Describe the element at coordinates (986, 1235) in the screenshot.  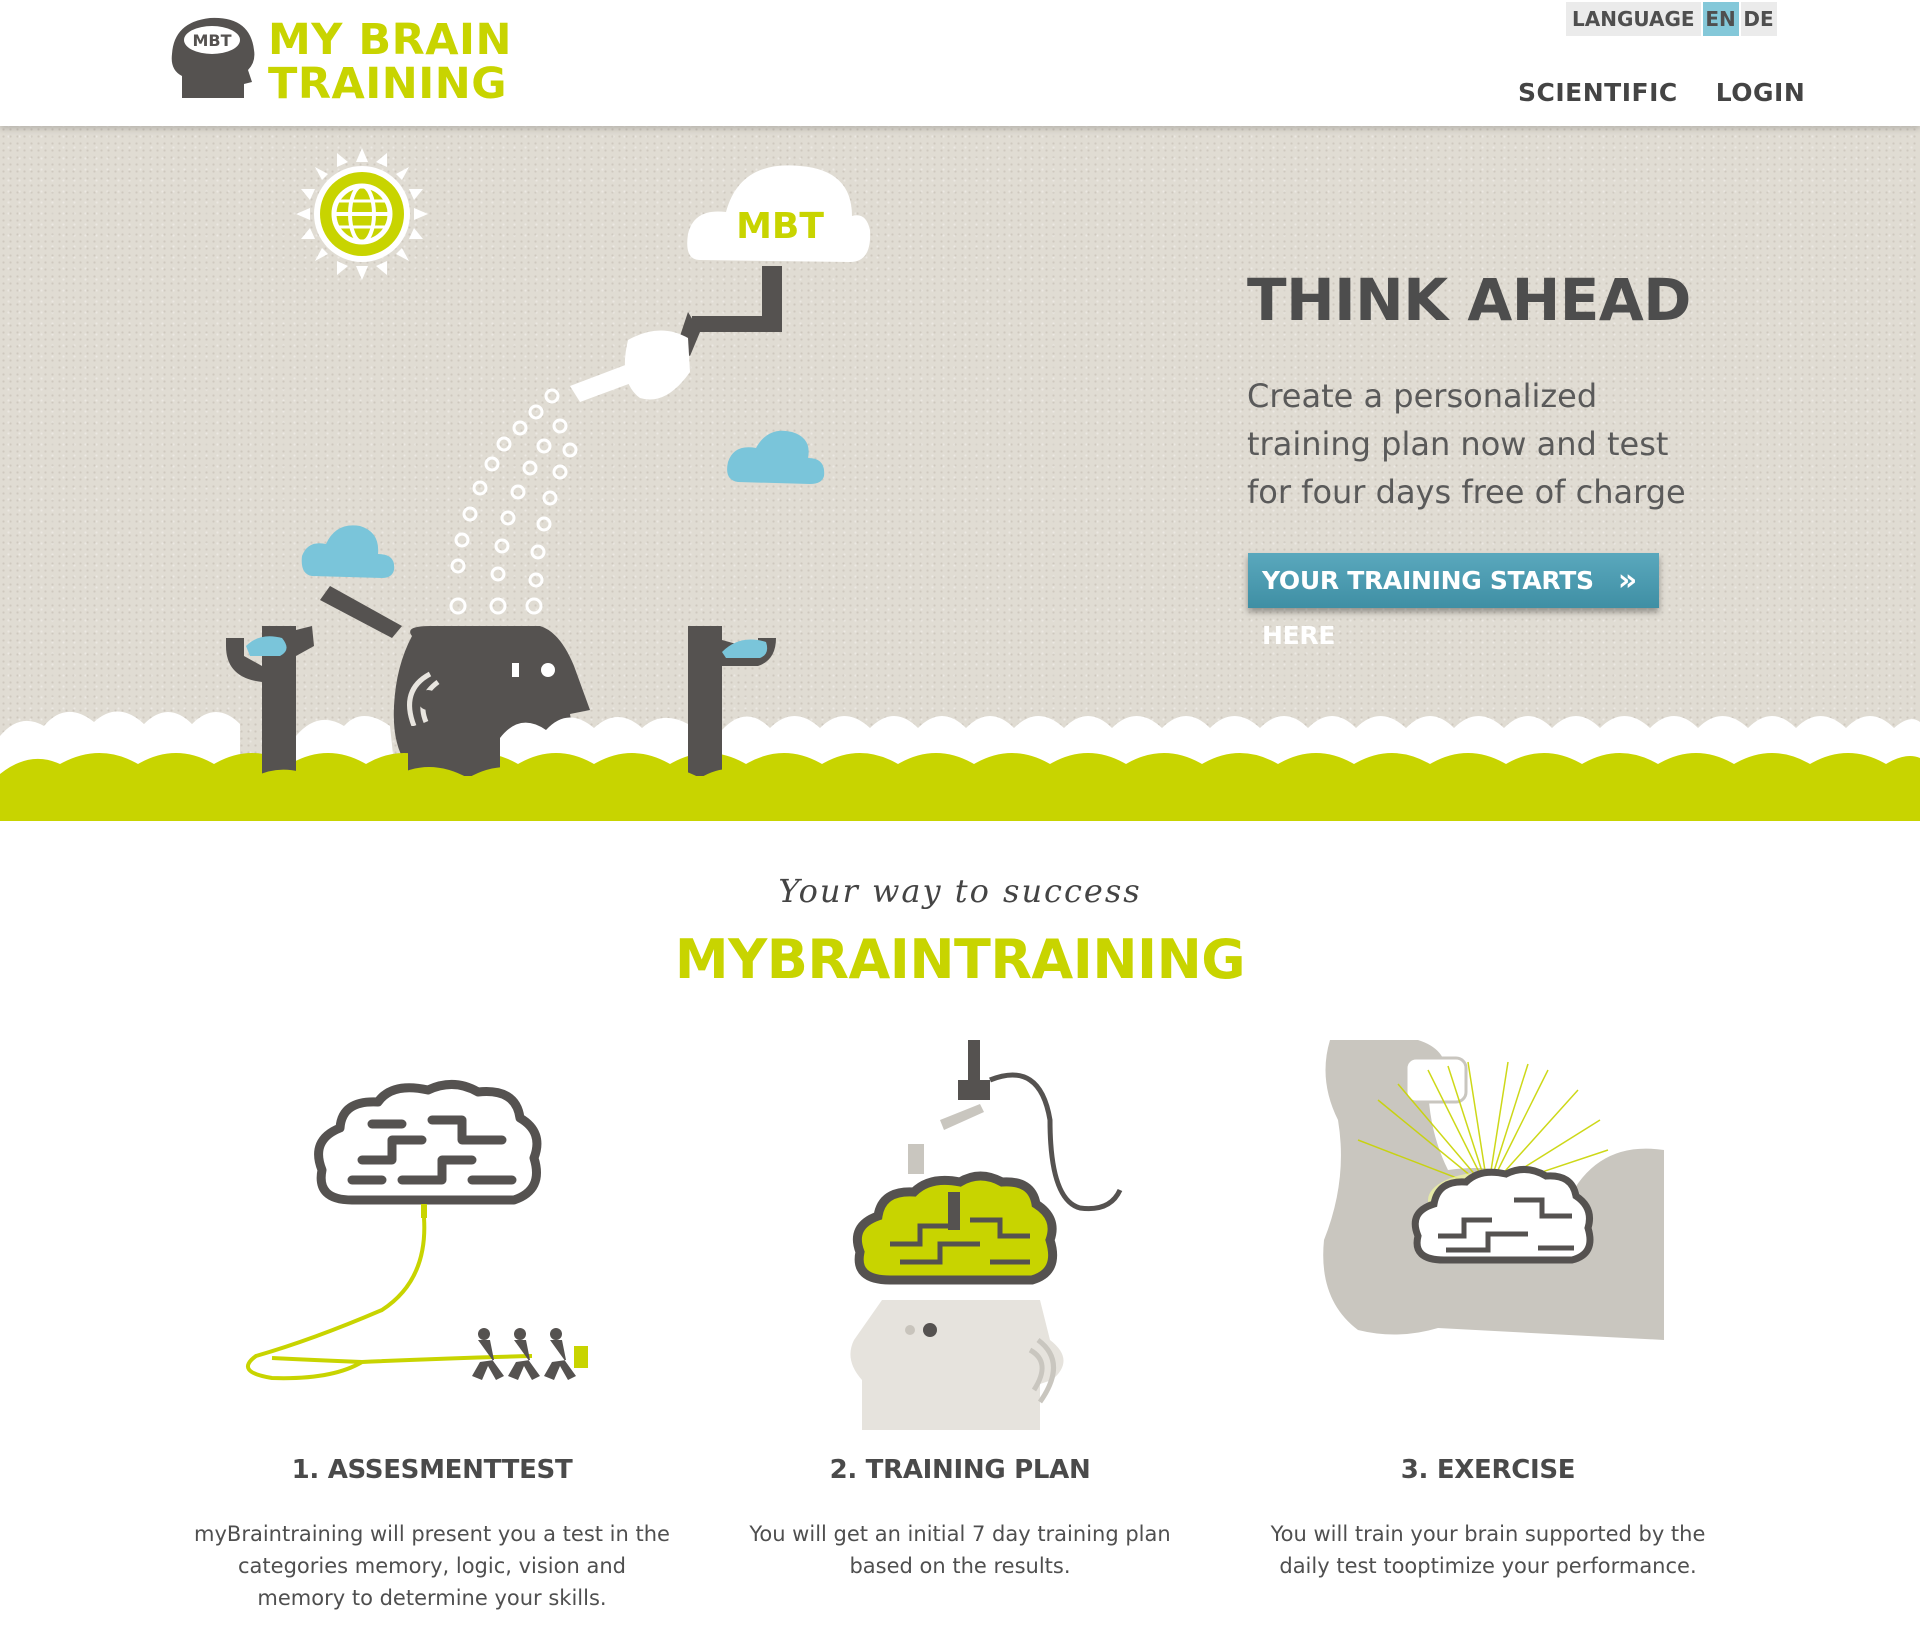
I see `brain-plug-head-illustration` at that location.